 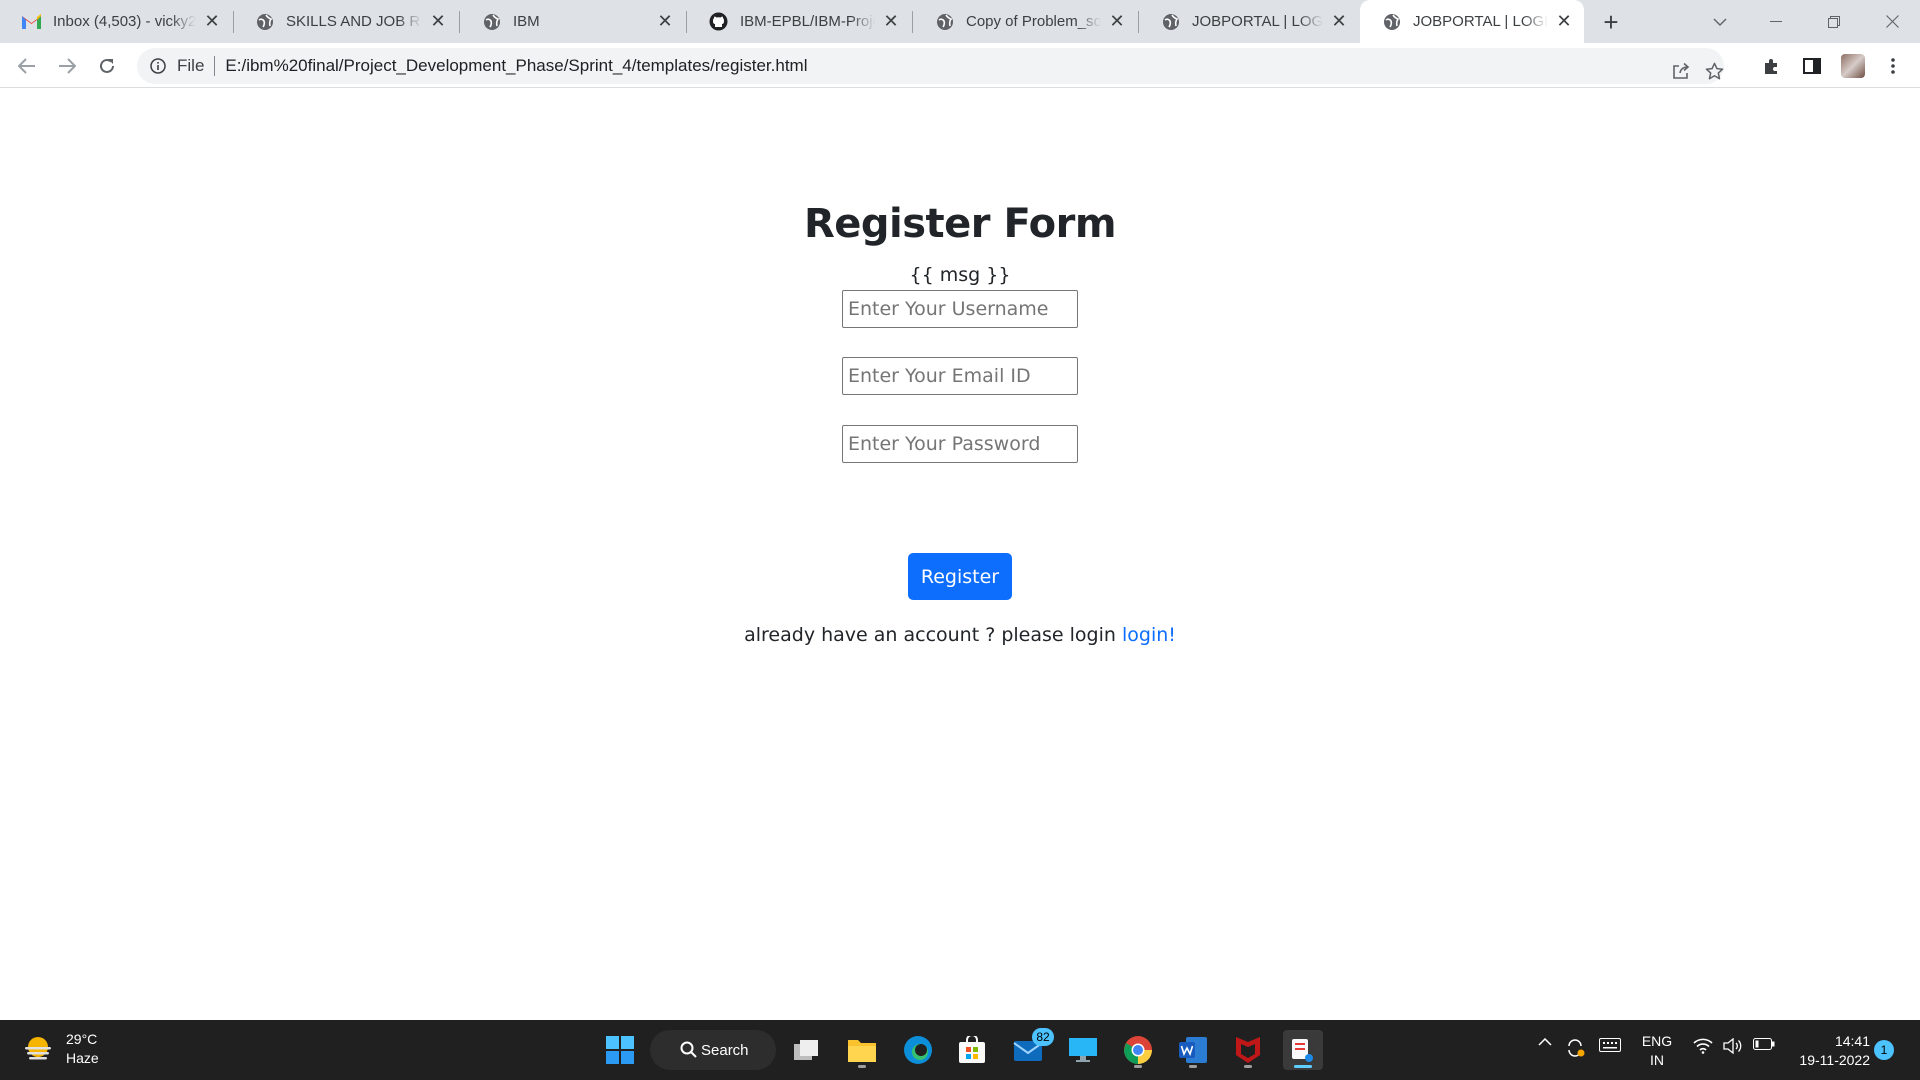 I want to click on volume-icon, so click(x=1733, y=1046).